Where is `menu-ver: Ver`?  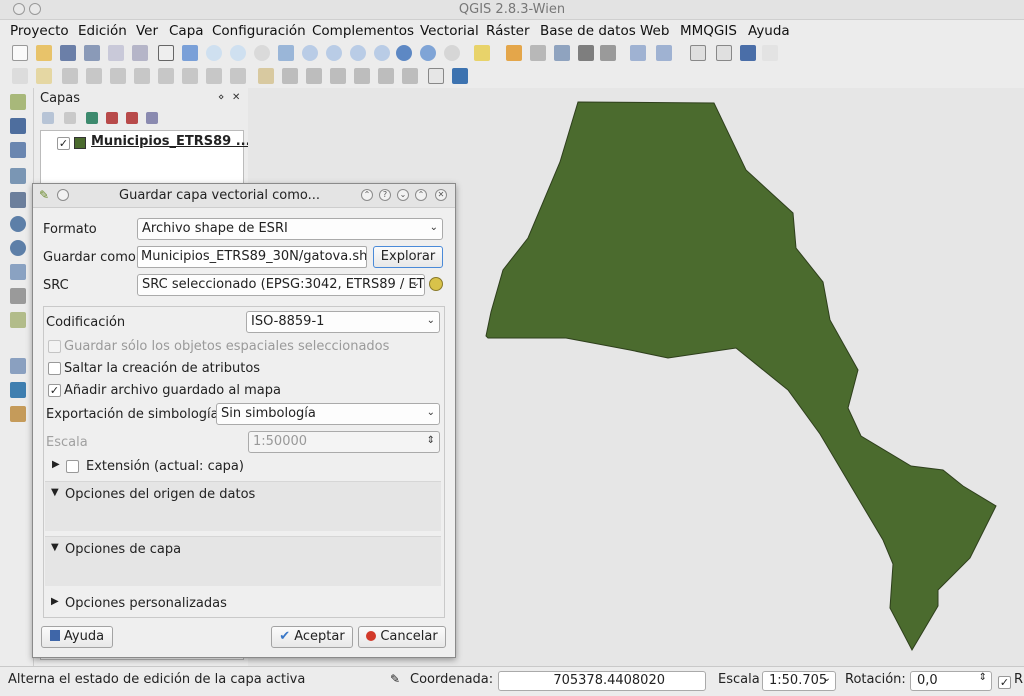
menu-ver: Ver is located at coordinates (147, 31).